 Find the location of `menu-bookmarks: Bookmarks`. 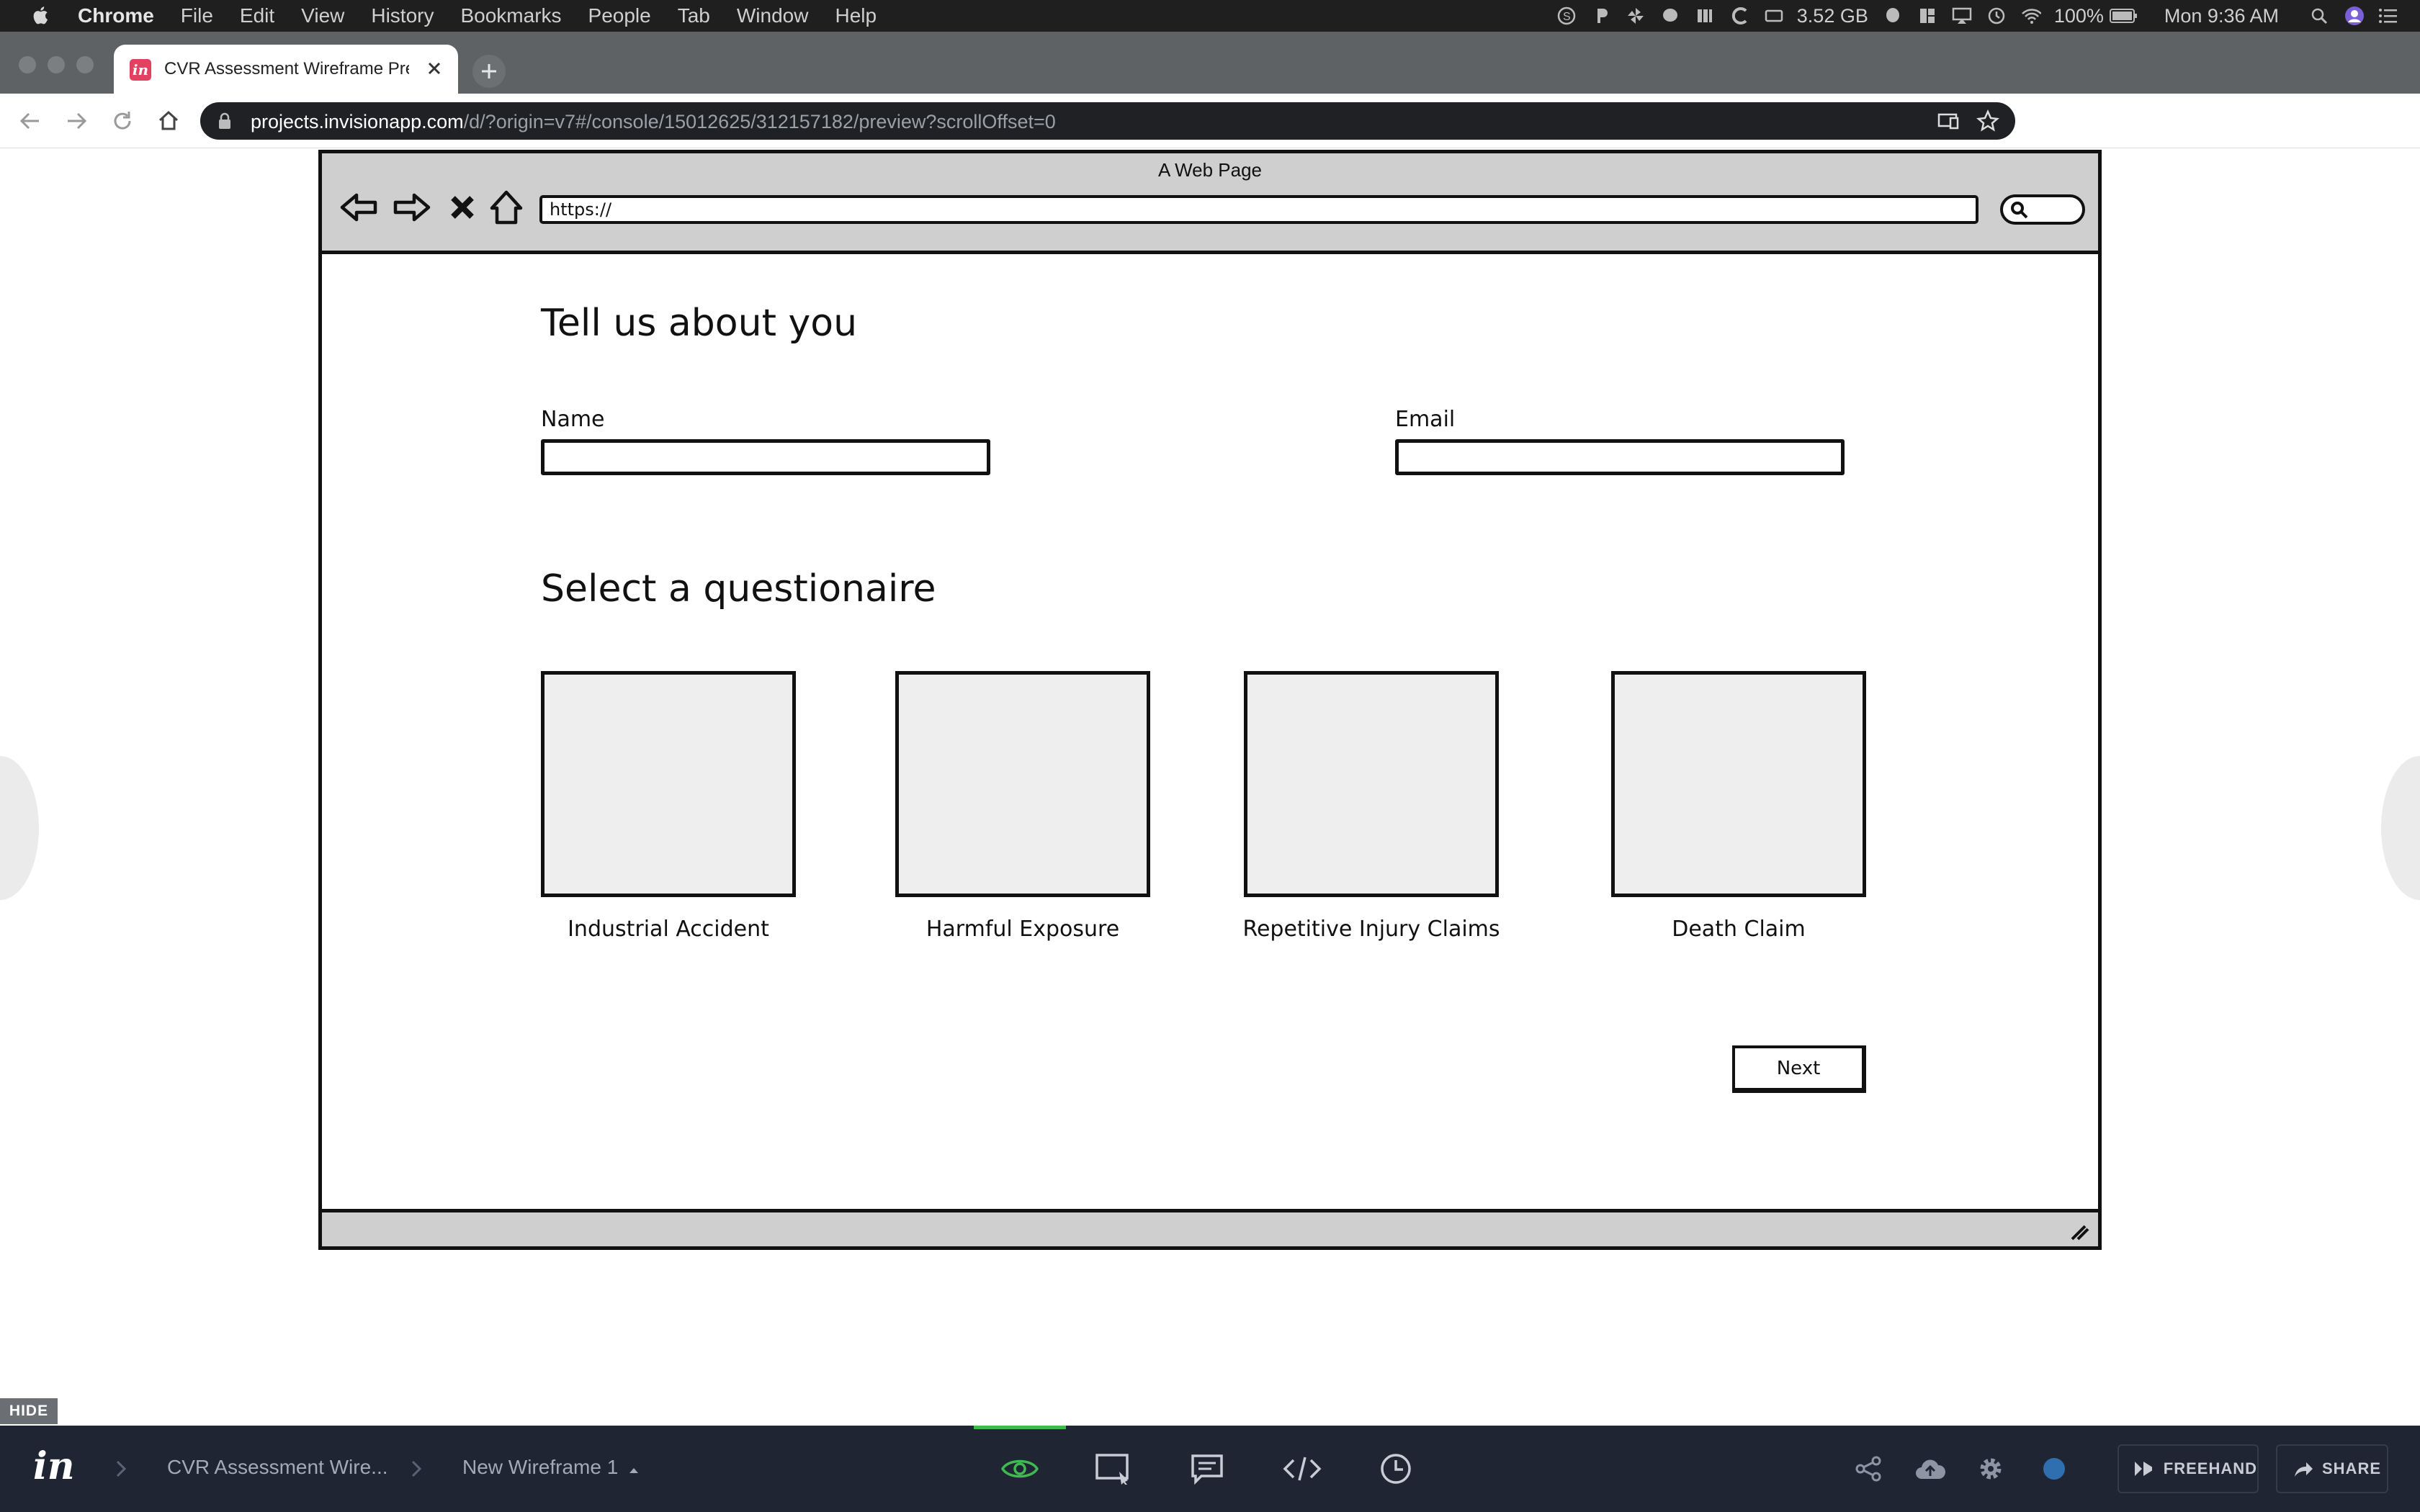

menu-bookmarks: Bookmarks is located at coordinates (510, 15).